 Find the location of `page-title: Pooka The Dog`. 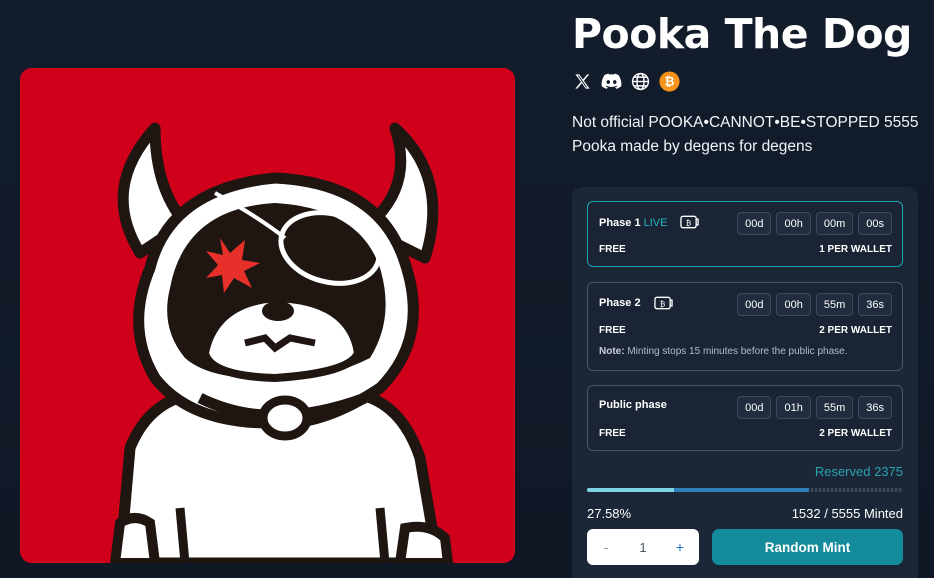

page-title: Pooka The Dog is located at coordinates (742, 34).